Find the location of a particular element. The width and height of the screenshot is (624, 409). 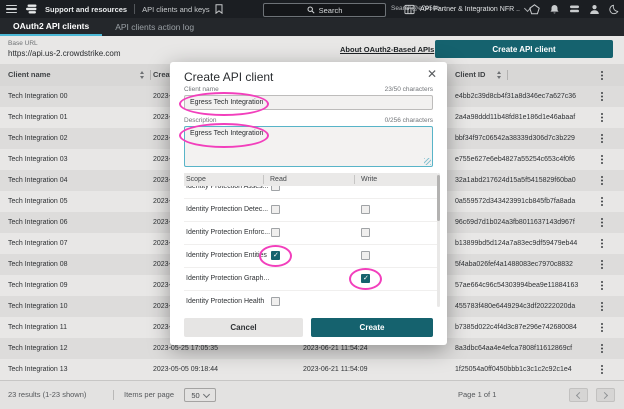

cell-client-name: Tech Integration 04 is located at coordinates (38, 180).